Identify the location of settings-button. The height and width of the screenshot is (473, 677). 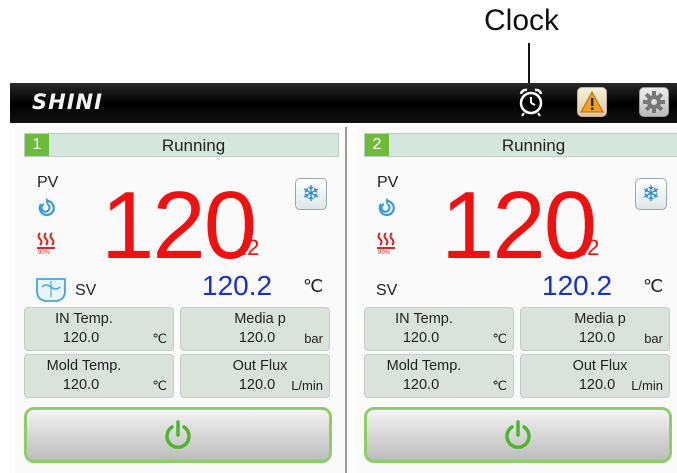
(654, 102).